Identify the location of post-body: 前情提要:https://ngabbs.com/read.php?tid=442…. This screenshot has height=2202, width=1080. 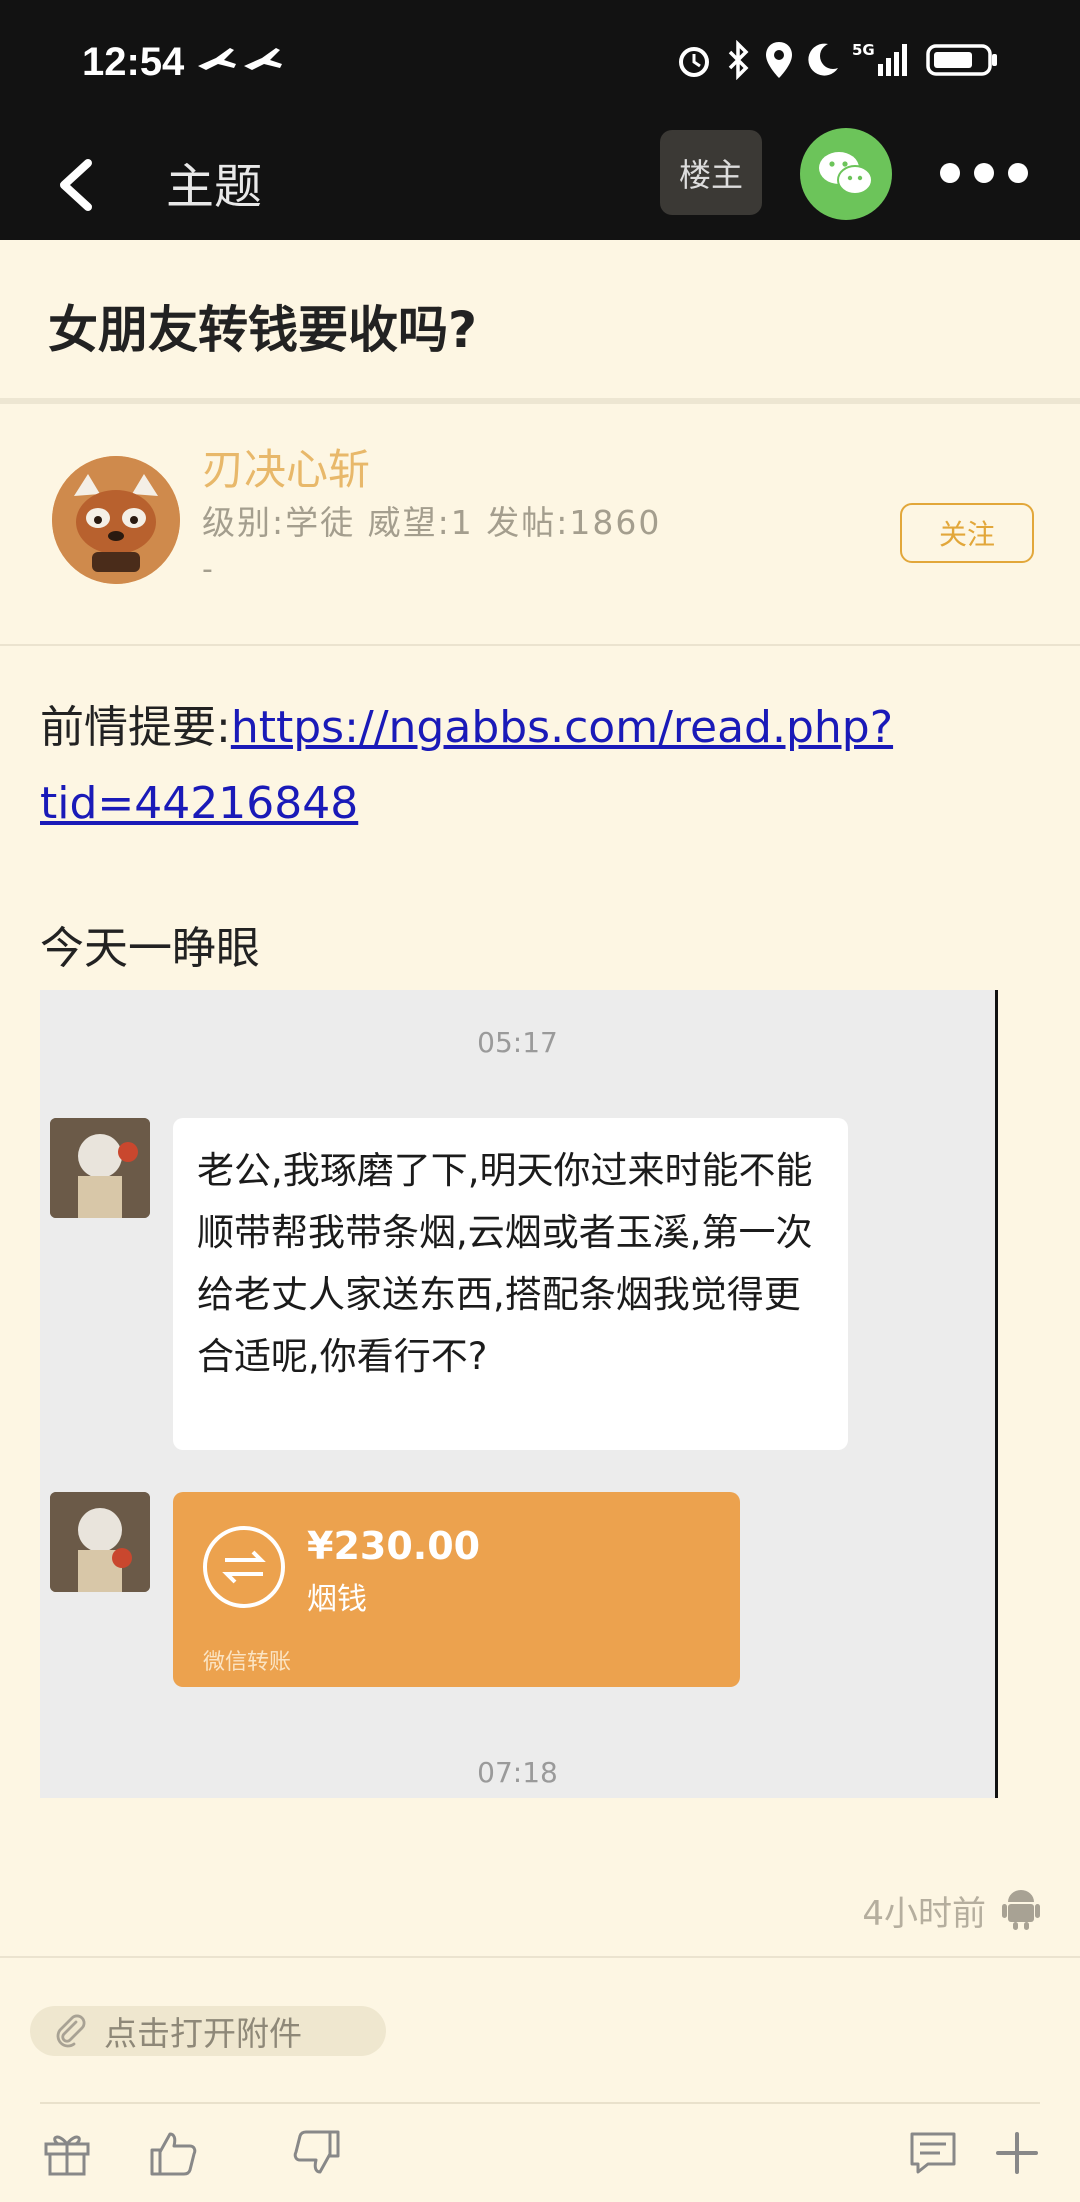
(540, 766).